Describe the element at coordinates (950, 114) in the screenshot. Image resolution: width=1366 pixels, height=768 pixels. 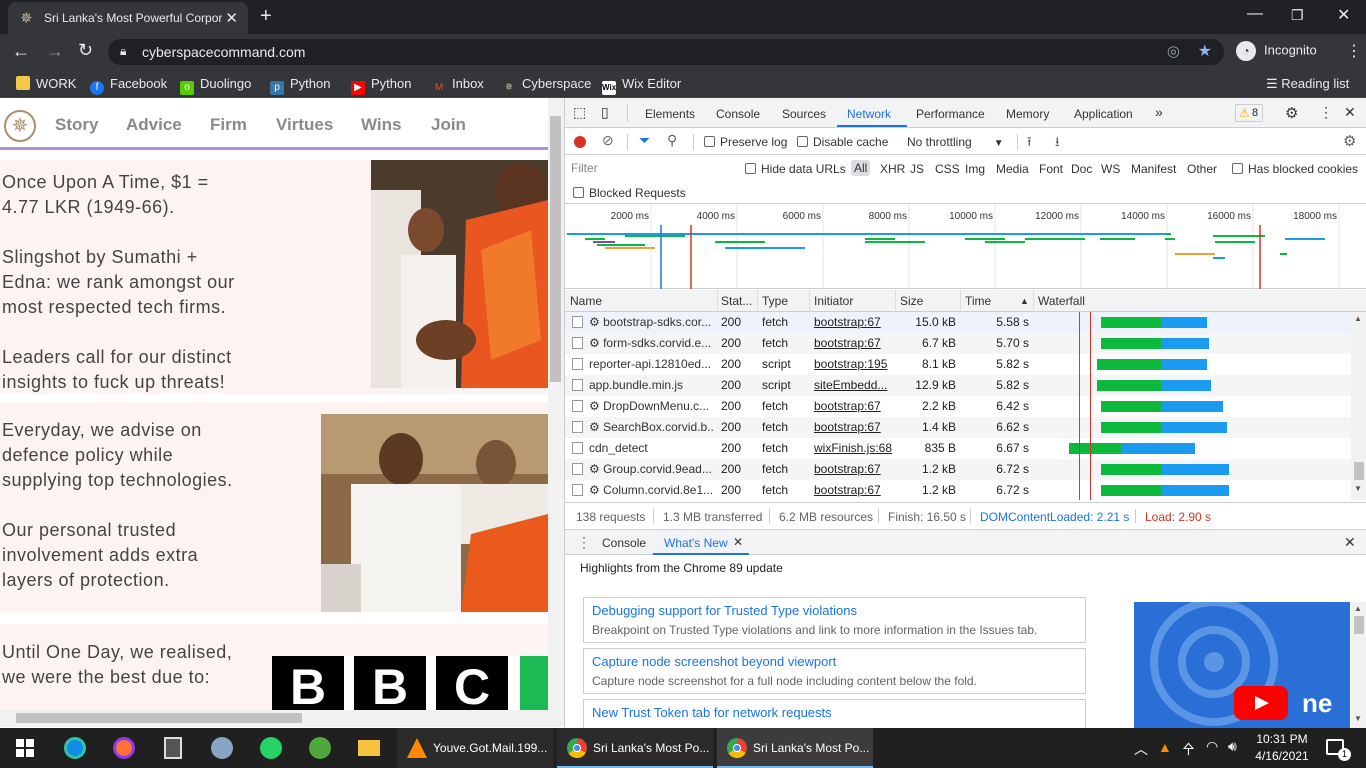
I see `tab-performance: Performance` at that location.